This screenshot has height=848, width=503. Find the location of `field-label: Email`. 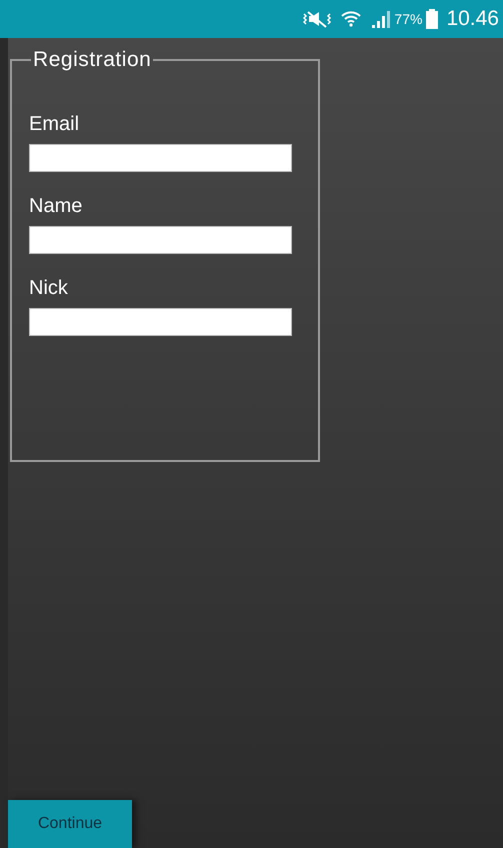

field-label: Email is located at coordinates (54, 124).